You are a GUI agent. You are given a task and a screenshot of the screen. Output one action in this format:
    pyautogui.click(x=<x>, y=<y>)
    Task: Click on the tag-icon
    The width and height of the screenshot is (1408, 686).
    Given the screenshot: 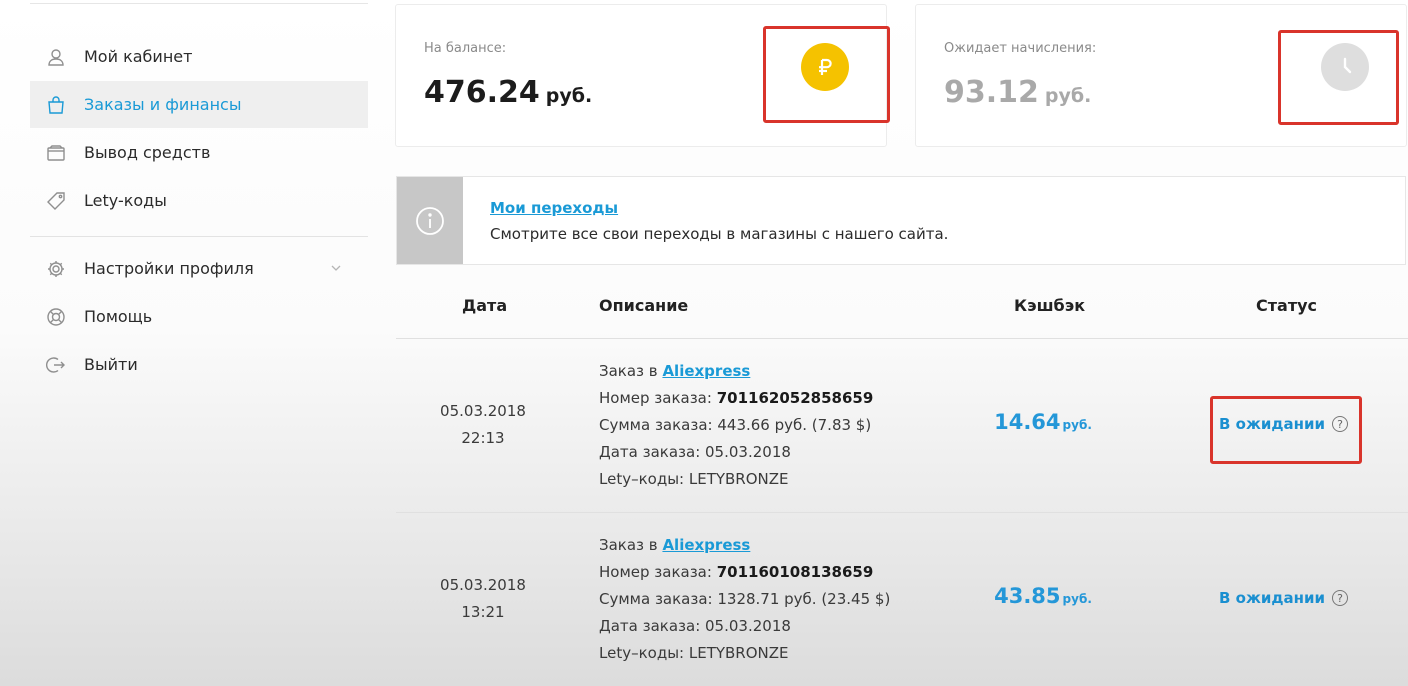 What is the action you would take?
    pyautogui.click(x=56, y=201)
    